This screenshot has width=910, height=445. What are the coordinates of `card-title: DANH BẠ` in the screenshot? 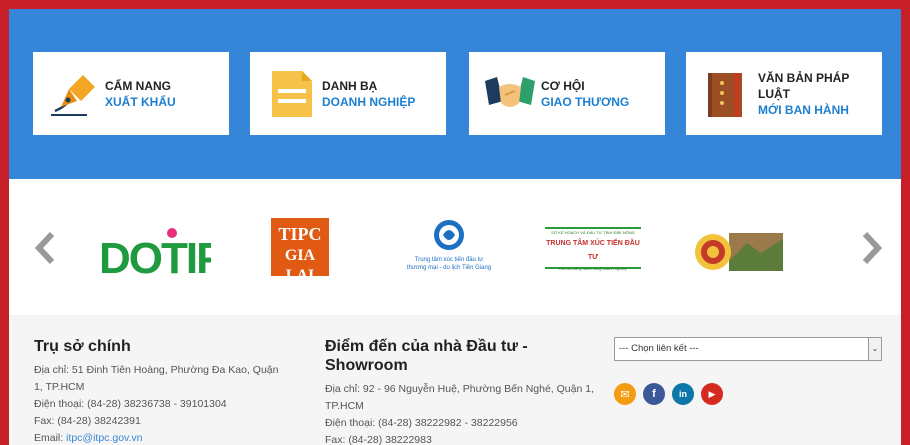 It's located at (350, 85).